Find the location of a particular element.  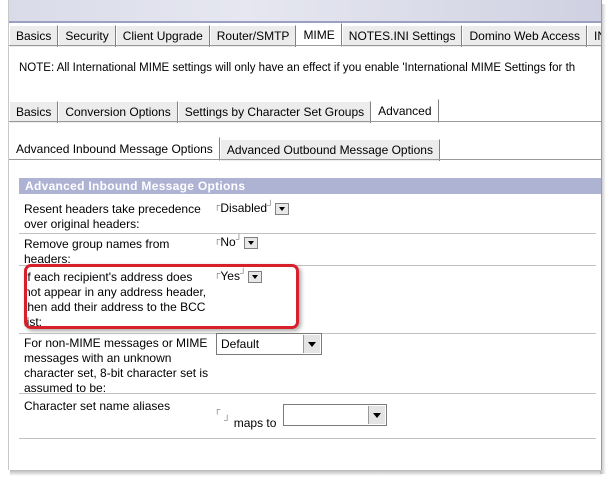

tab-client-upgrade: Client Upgrade is located at coordinates (162, 36).